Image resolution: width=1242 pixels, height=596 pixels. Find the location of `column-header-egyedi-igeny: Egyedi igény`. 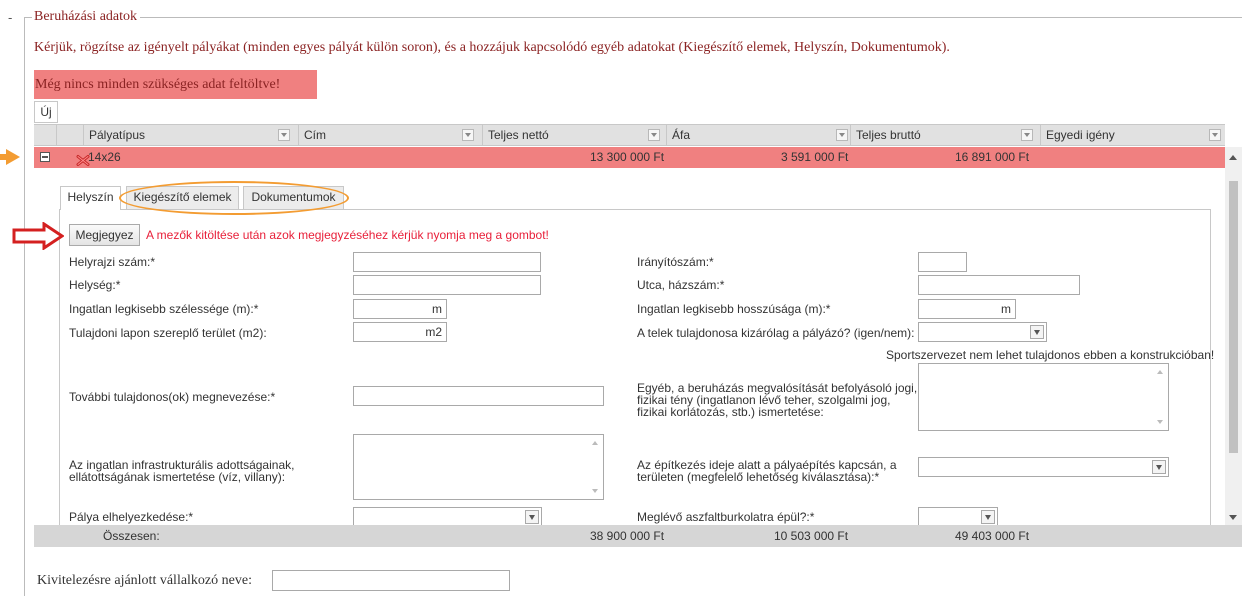

column-header-egyedi-igeny: Egyedi igény is located at coordinates (1132, 135).